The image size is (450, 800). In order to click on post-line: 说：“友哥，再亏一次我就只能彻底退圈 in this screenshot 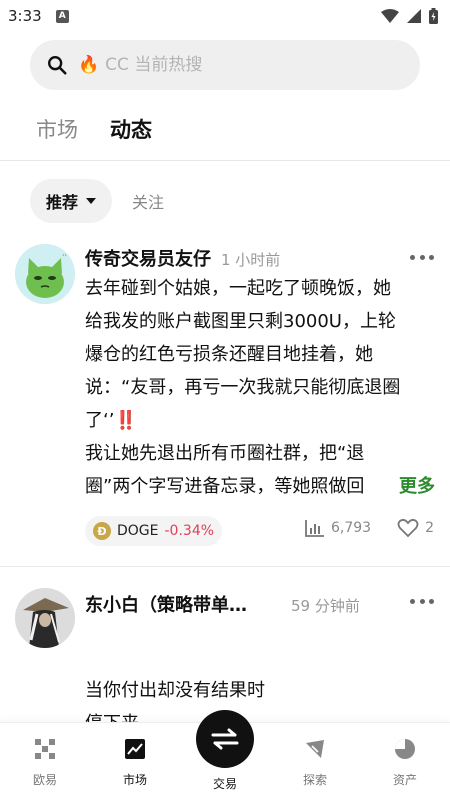, I will do `click(243, 387)`.